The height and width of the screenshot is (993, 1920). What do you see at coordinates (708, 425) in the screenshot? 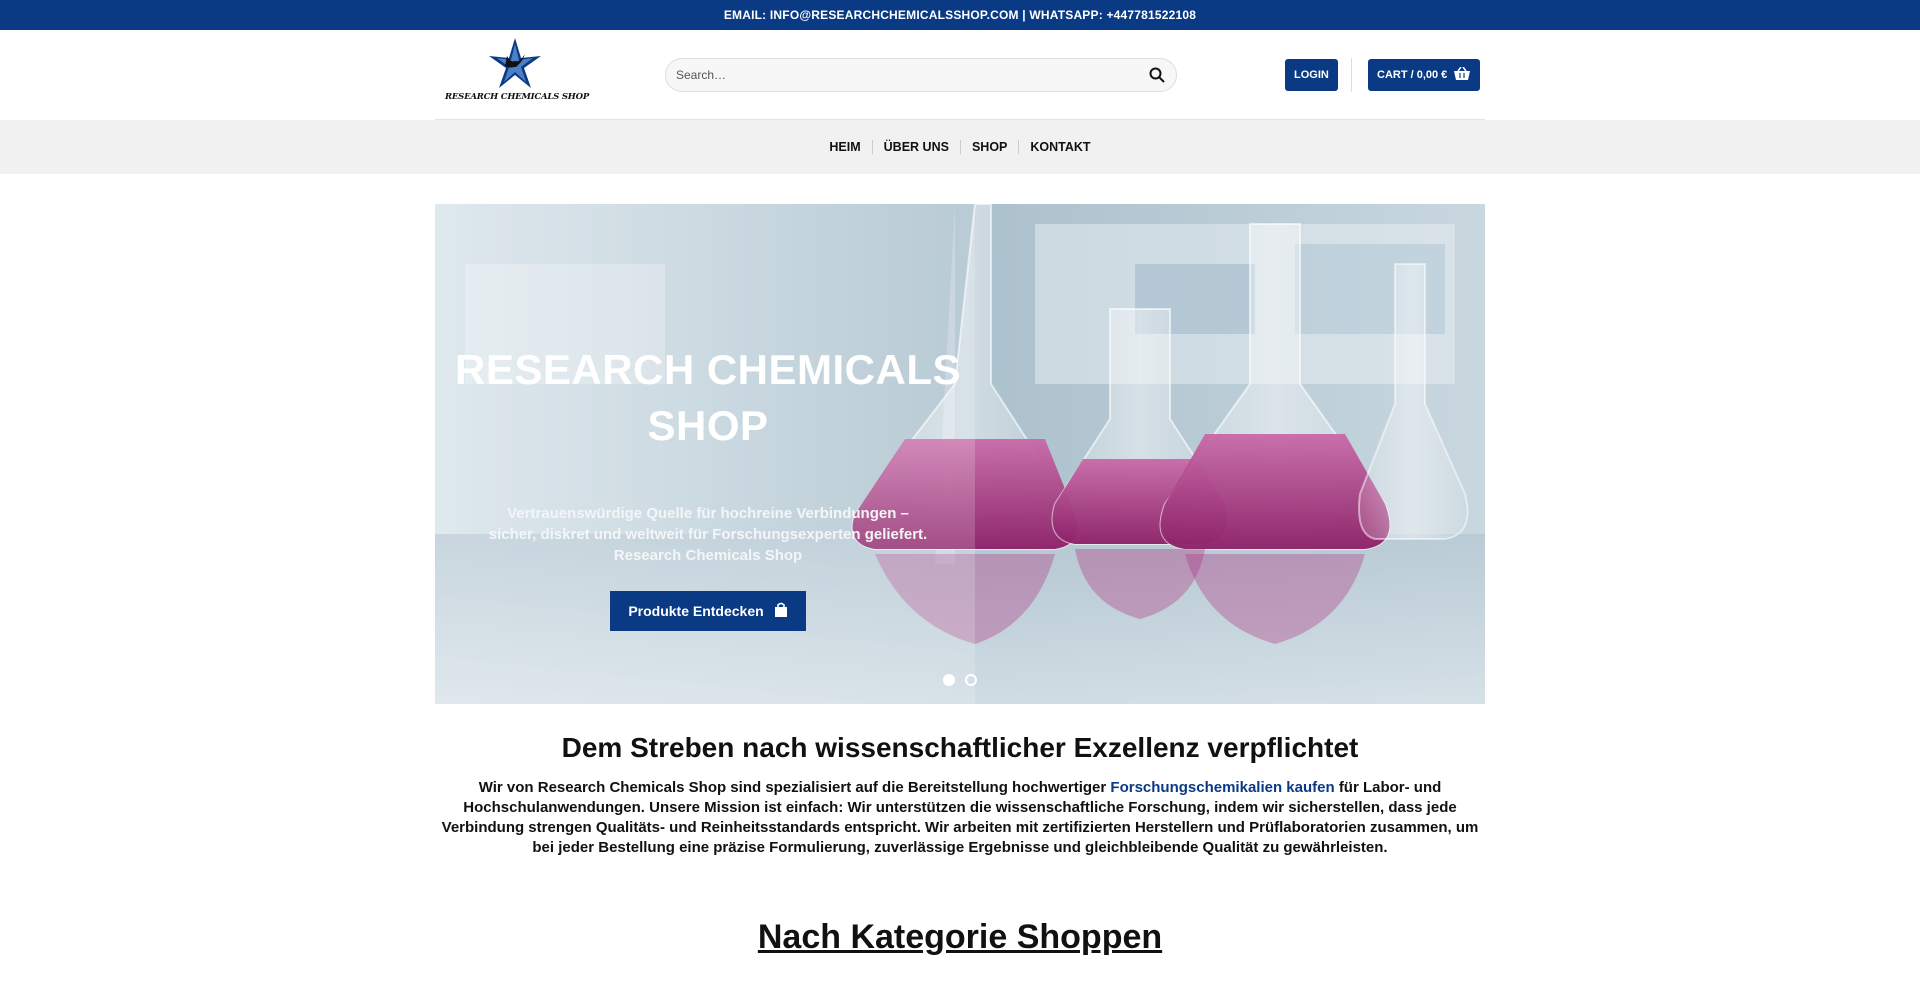
I see `hero-title-line2: SHOP` at bounding box center [708, 425].